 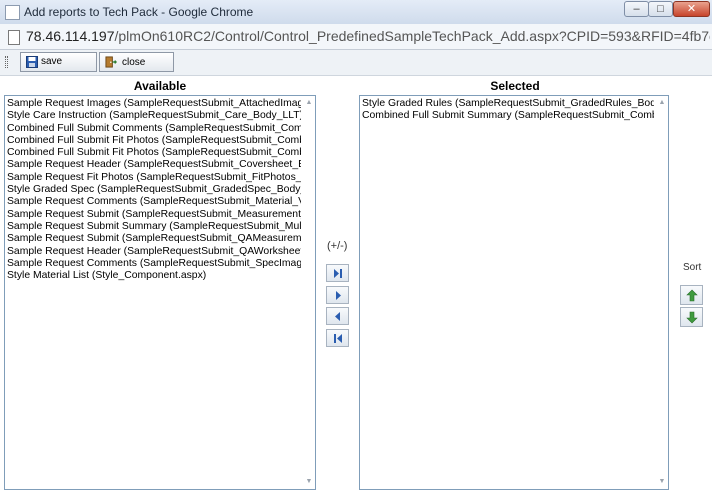 I want to click on minimize-icon: –, so click(x=636, y=9).